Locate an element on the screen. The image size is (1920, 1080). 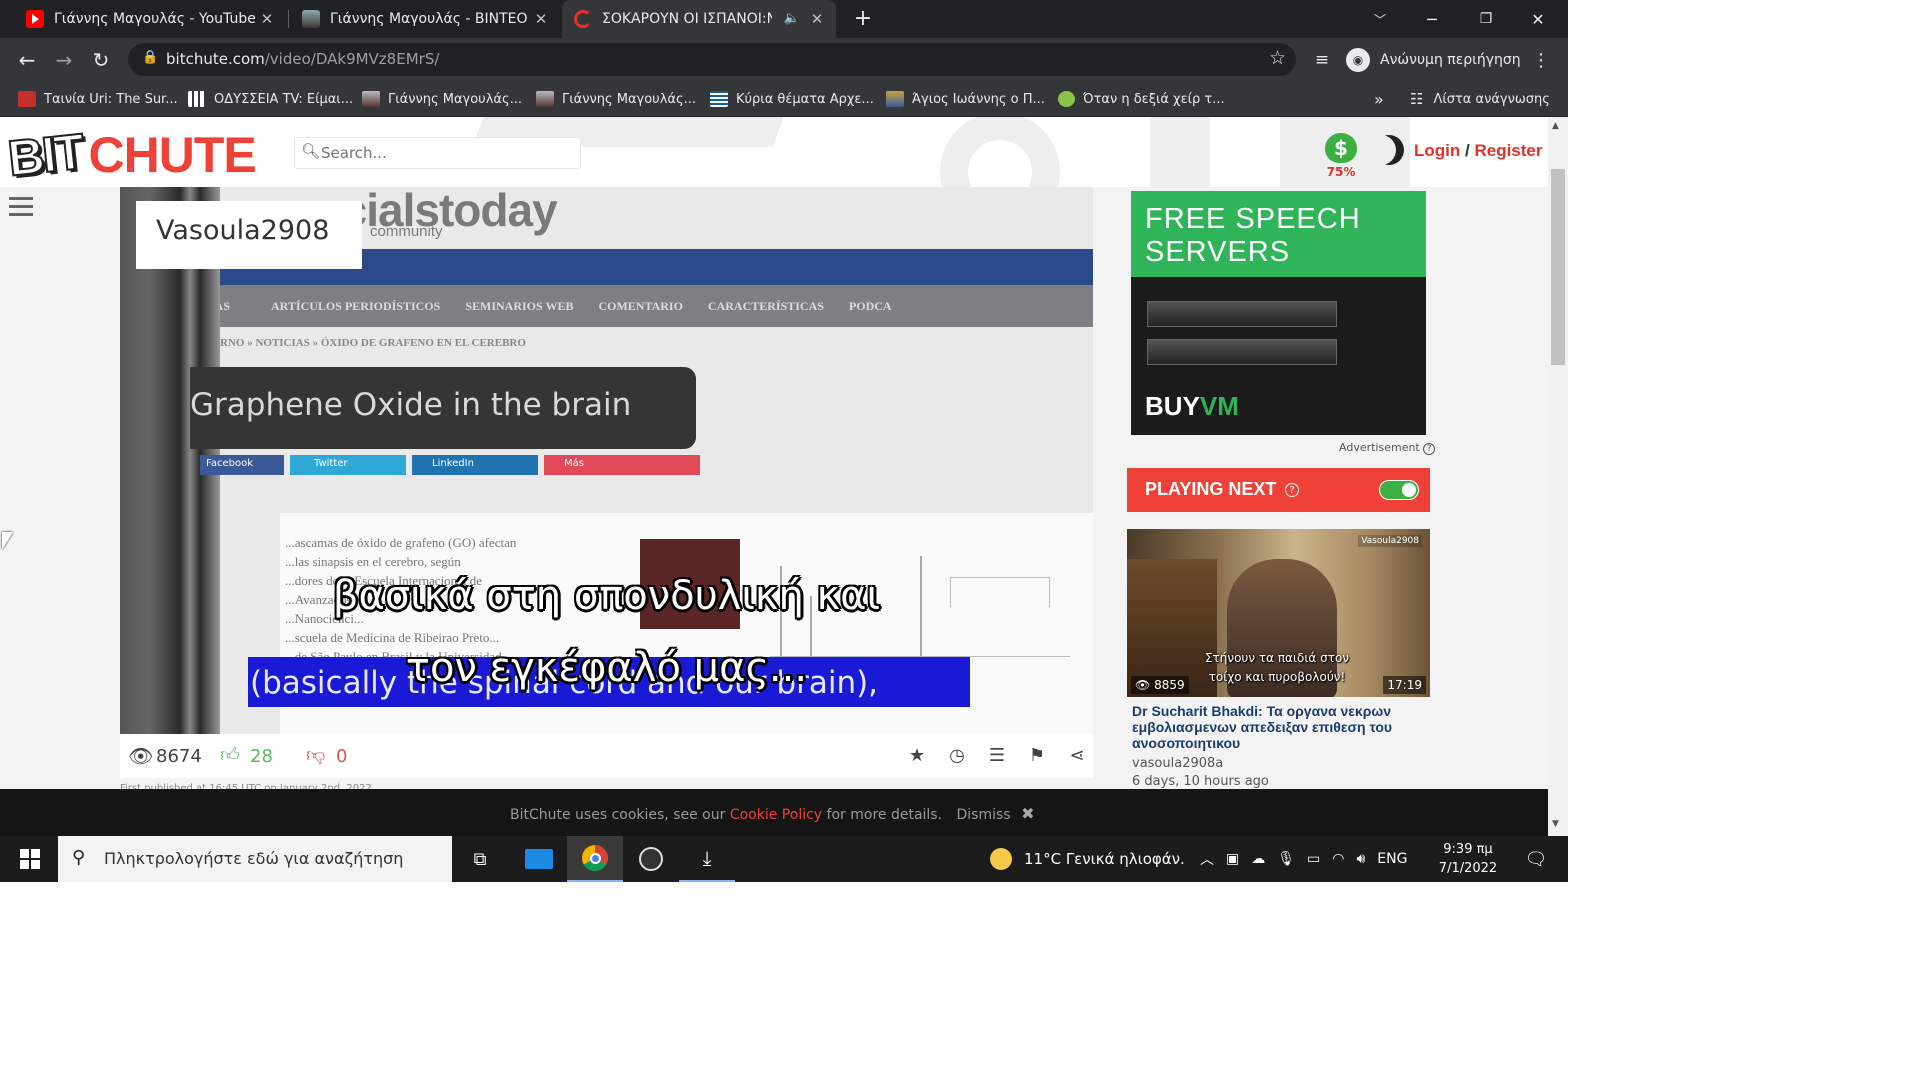
incognito-profile: ◉ Ανώνυμη περιήγηση is located at coordinates (1433, 60).